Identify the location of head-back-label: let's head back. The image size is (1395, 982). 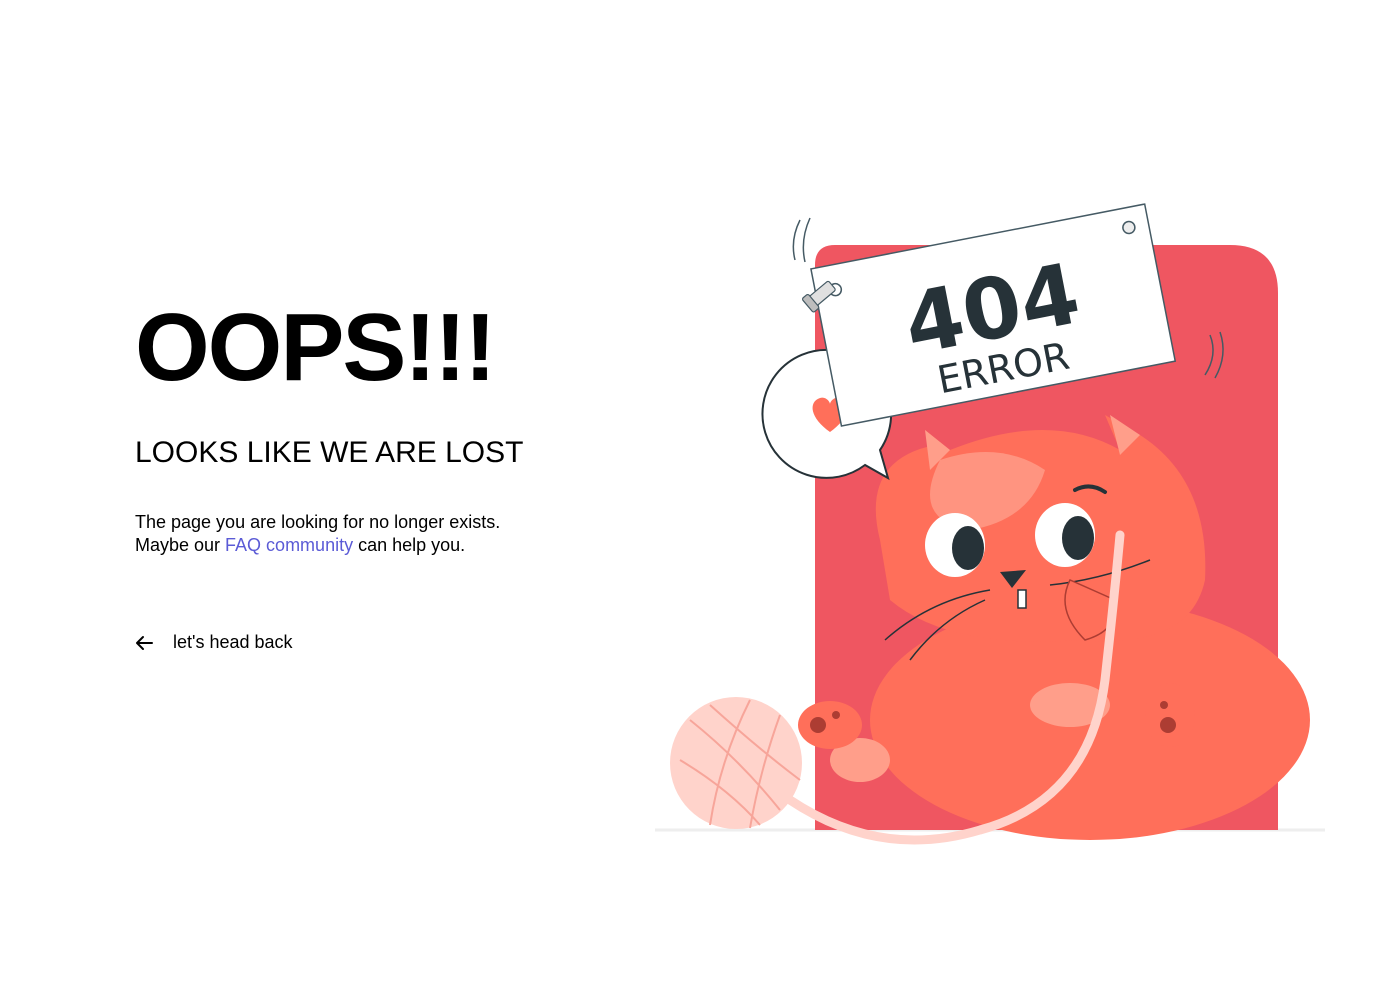
(233, 642).